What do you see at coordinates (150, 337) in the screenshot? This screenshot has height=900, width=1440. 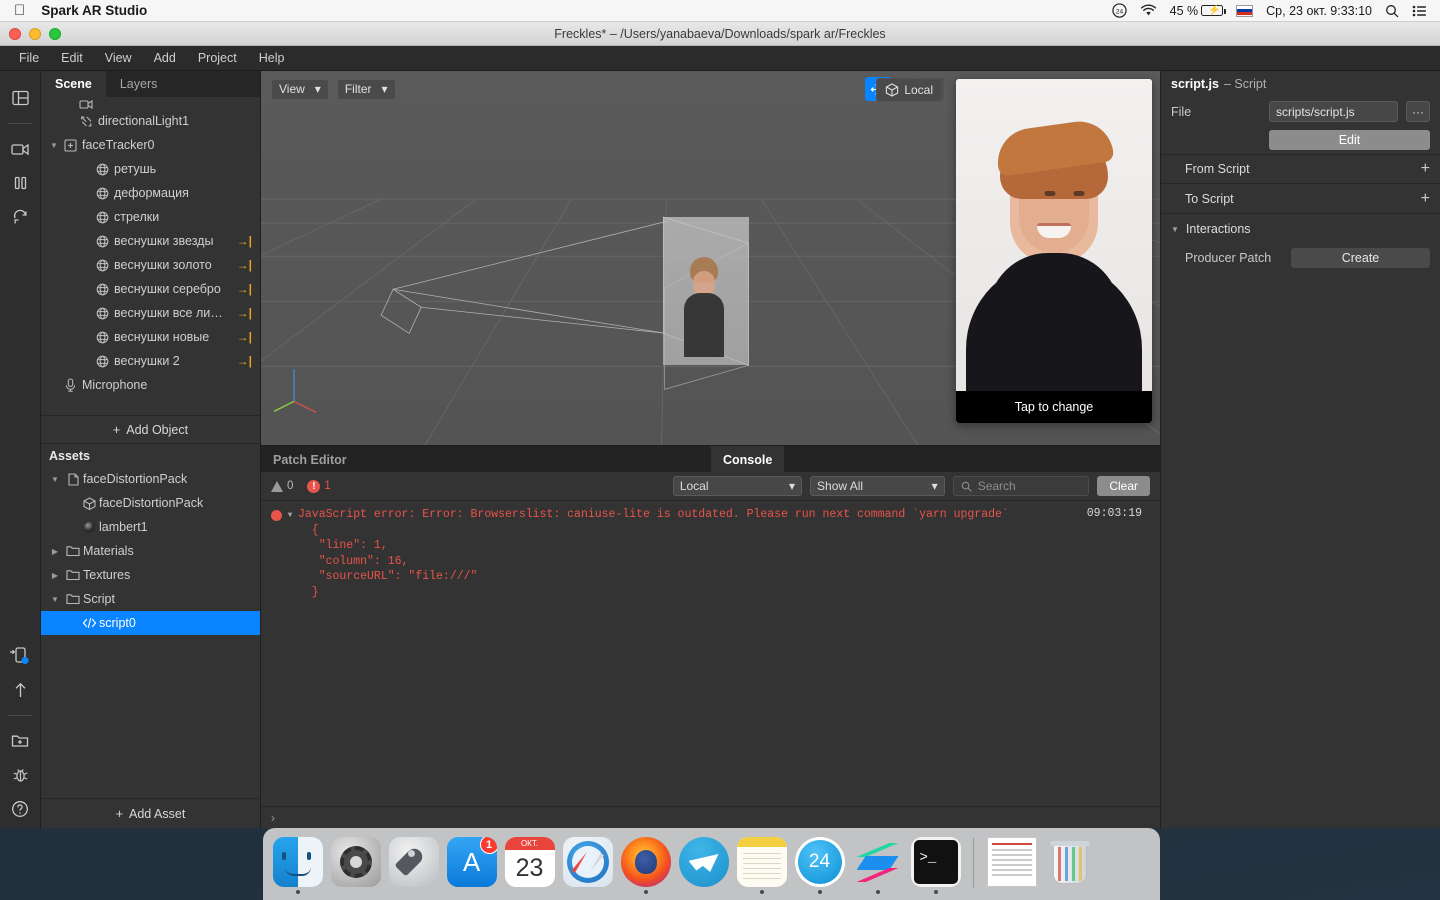 I see `scene-tree-item: веснушки новые →|` at bounding box center [150, 337].